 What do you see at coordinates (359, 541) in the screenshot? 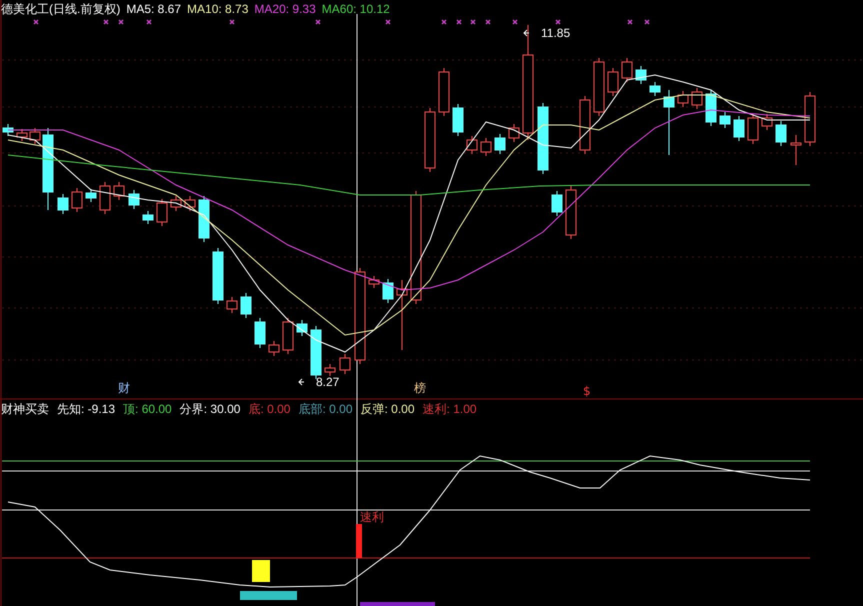
I see `signal-bar` at bounding box center [359, 541].